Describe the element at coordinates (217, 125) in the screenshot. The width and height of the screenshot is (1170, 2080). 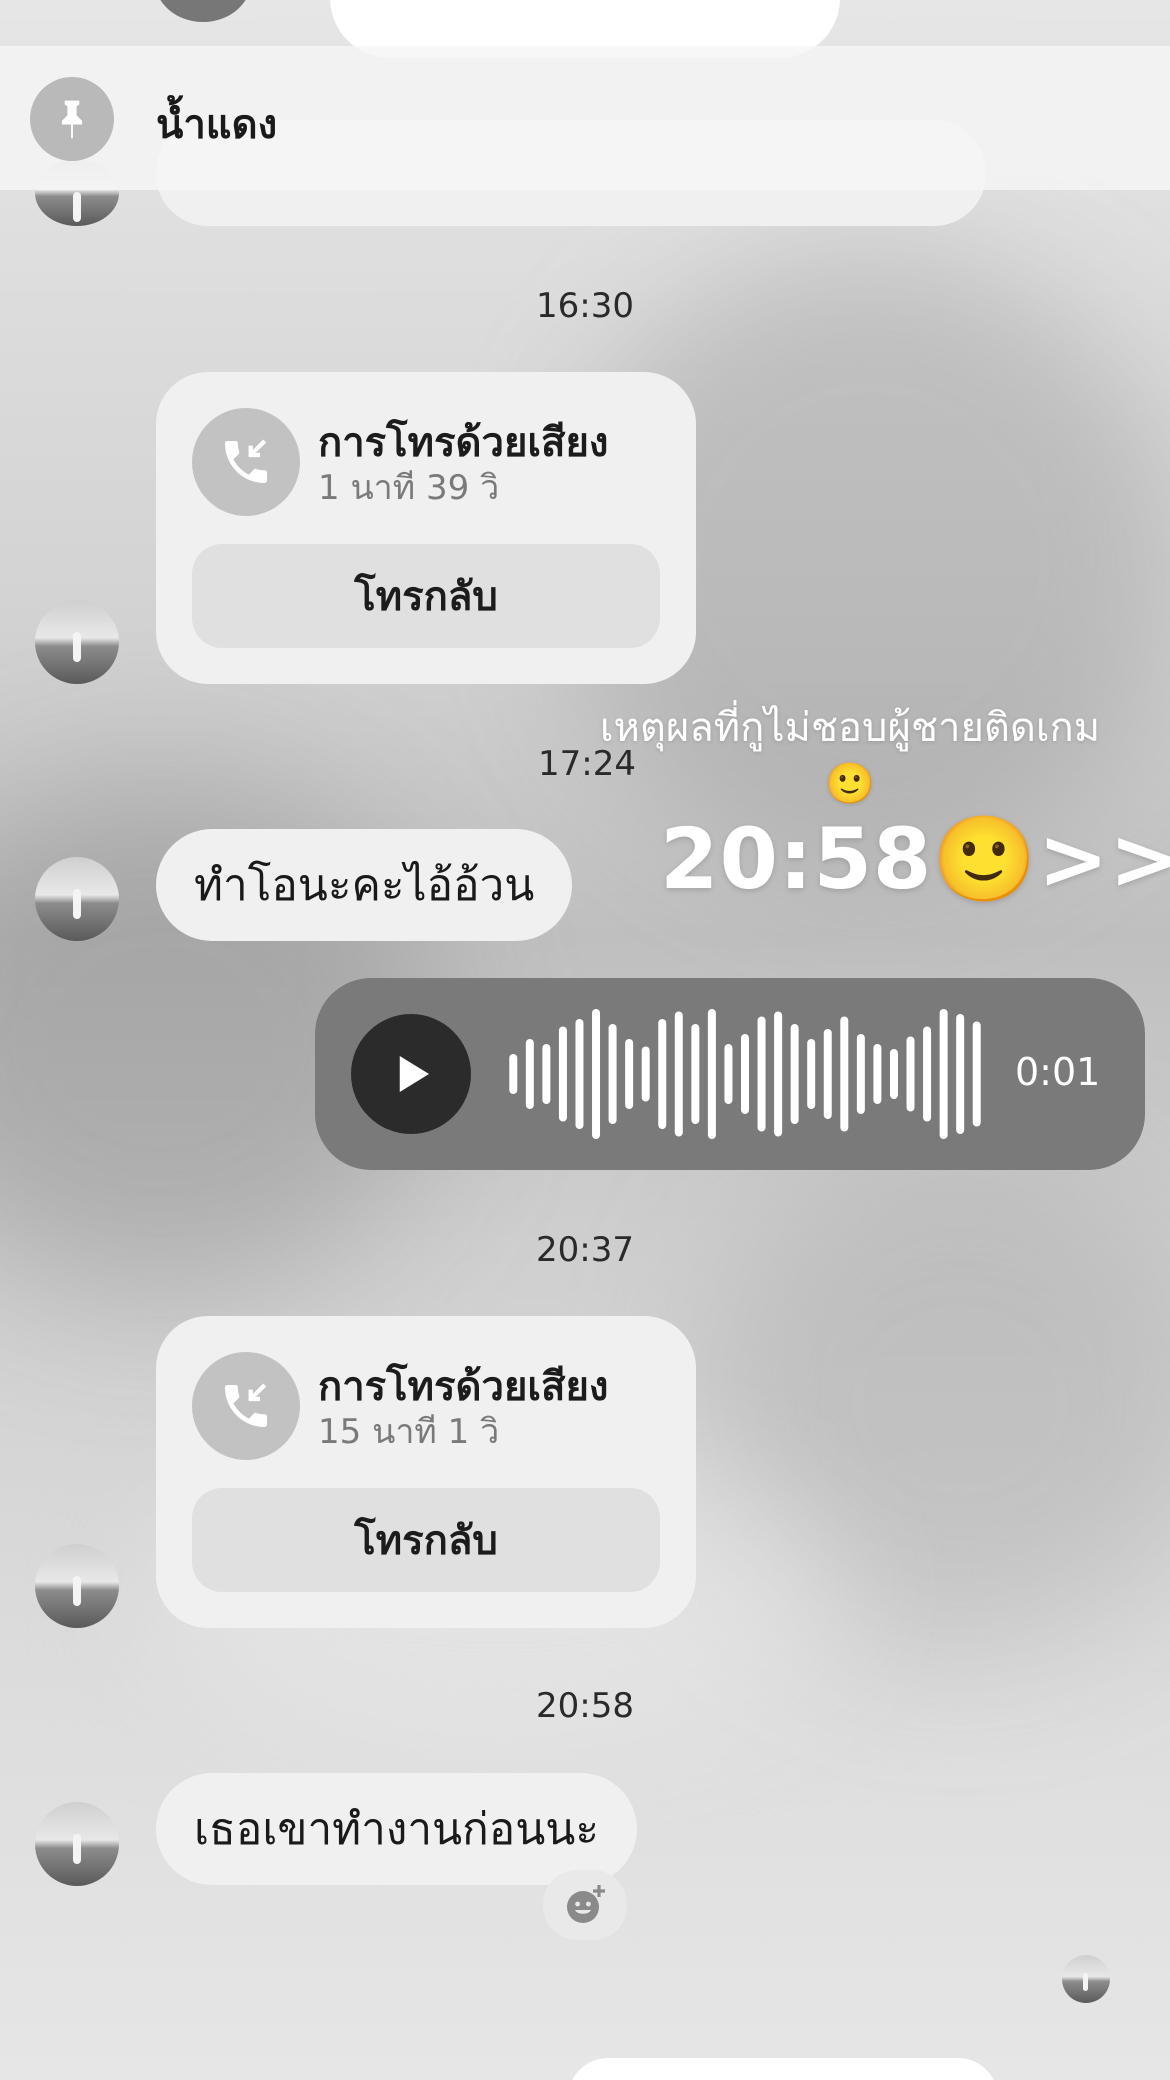
I see `pinned-contact-name: น้ำแดง` at that location.